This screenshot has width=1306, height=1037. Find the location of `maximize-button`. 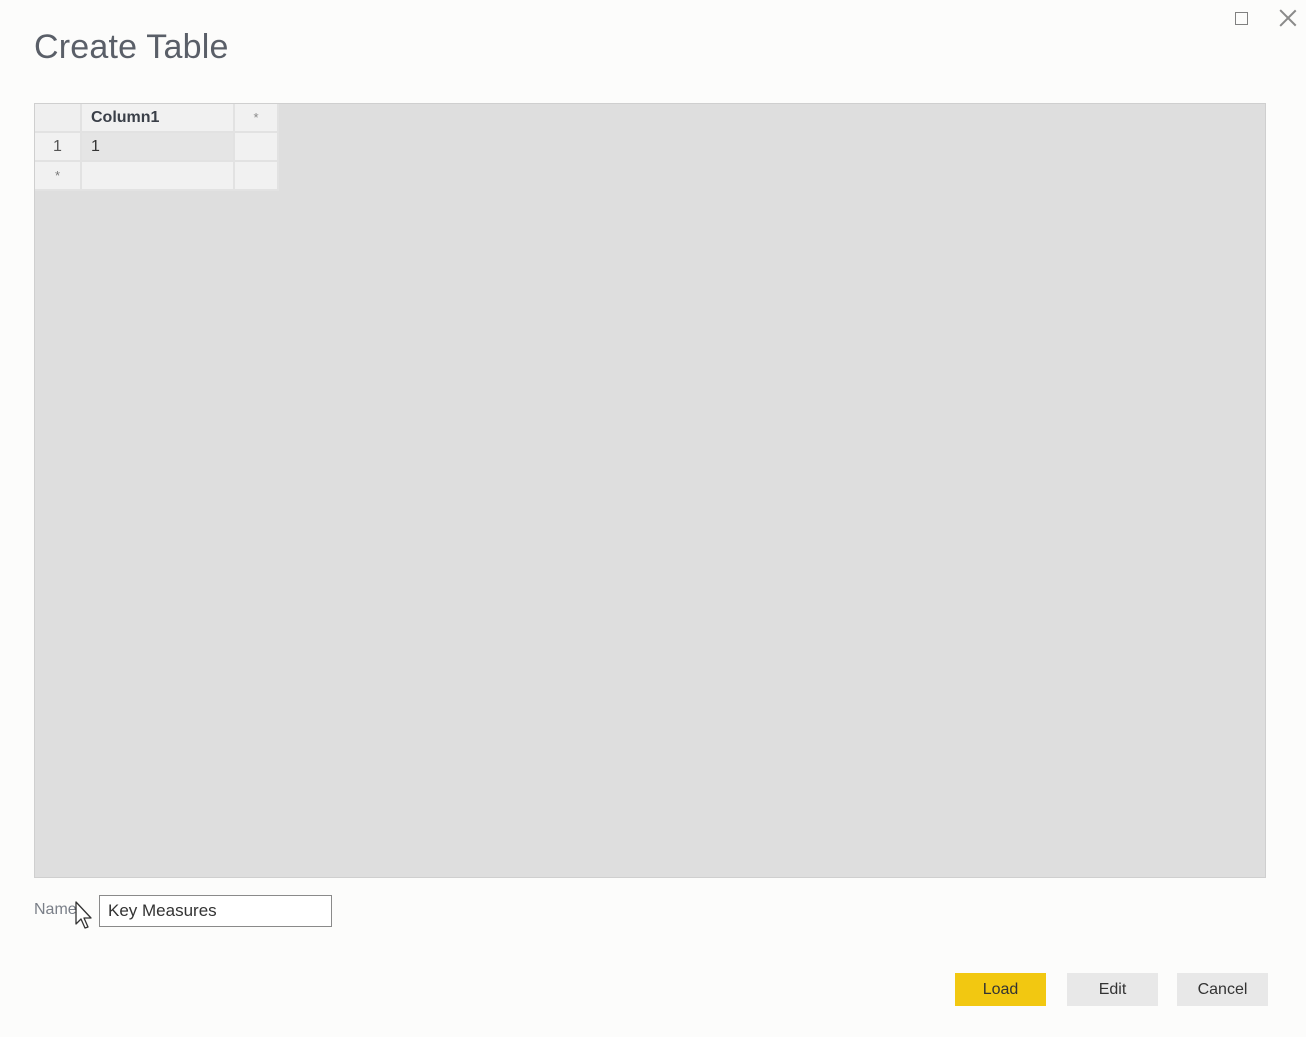

maximize-button is located at coordinates (1241, 18).